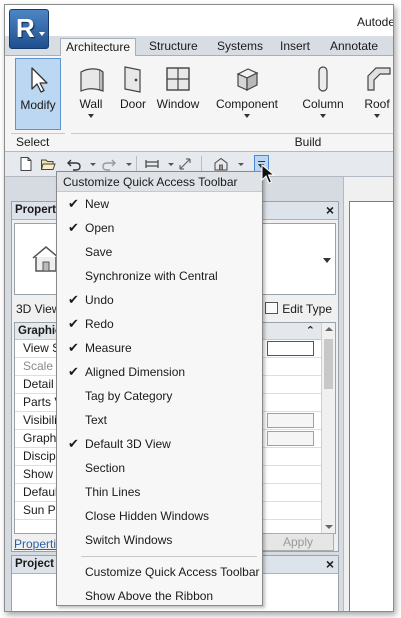  What do you see at coordinates (26, 164) in the screenshot?
I see `new-file-icon` at bounding box center [26, 164].